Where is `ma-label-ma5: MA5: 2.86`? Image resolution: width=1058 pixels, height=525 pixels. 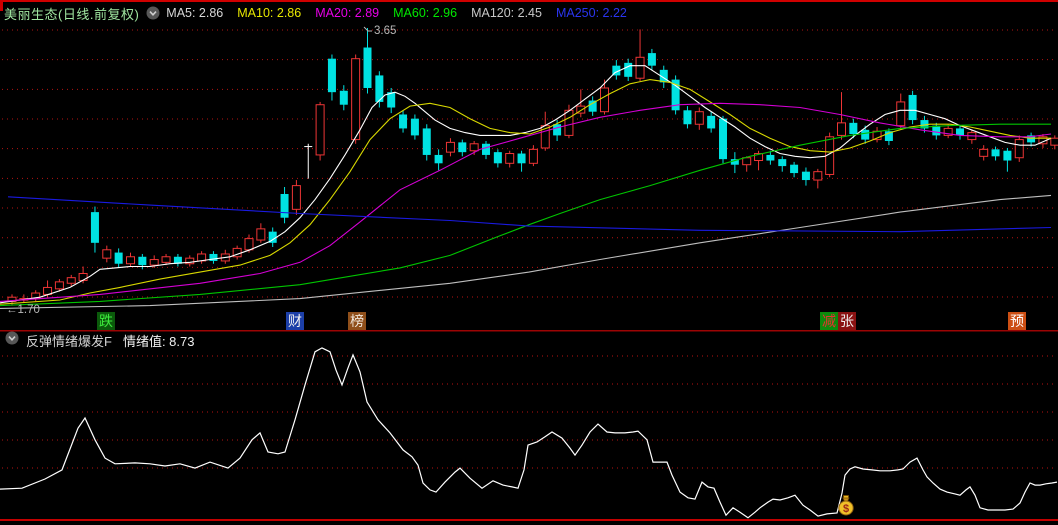 ma-label-ma5: MA5: 2.86 is located at coordinates (195, 13).